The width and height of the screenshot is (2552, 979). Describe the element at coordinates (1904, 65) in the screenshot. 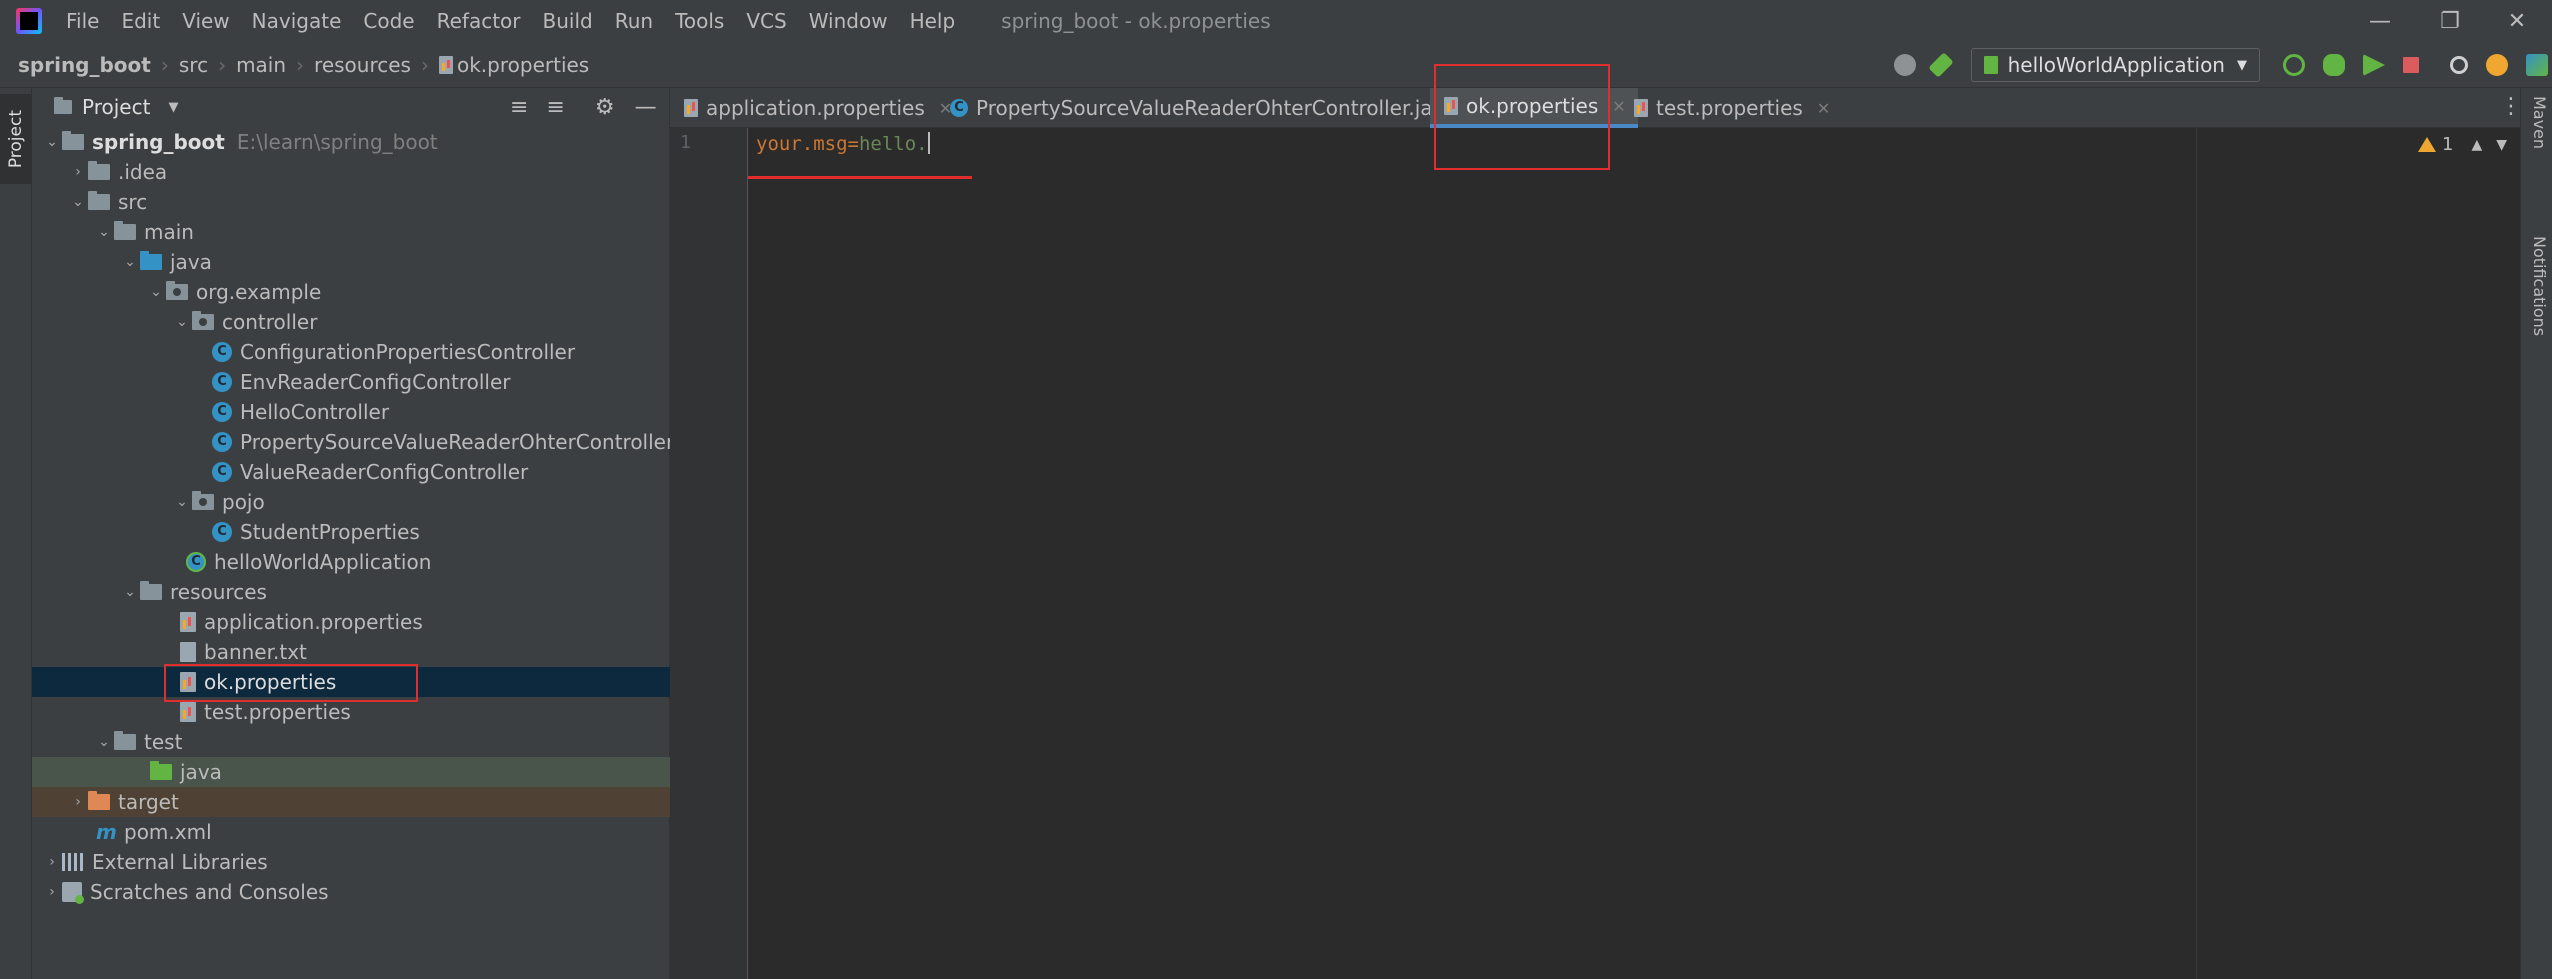

I see `user-icon` at that location.